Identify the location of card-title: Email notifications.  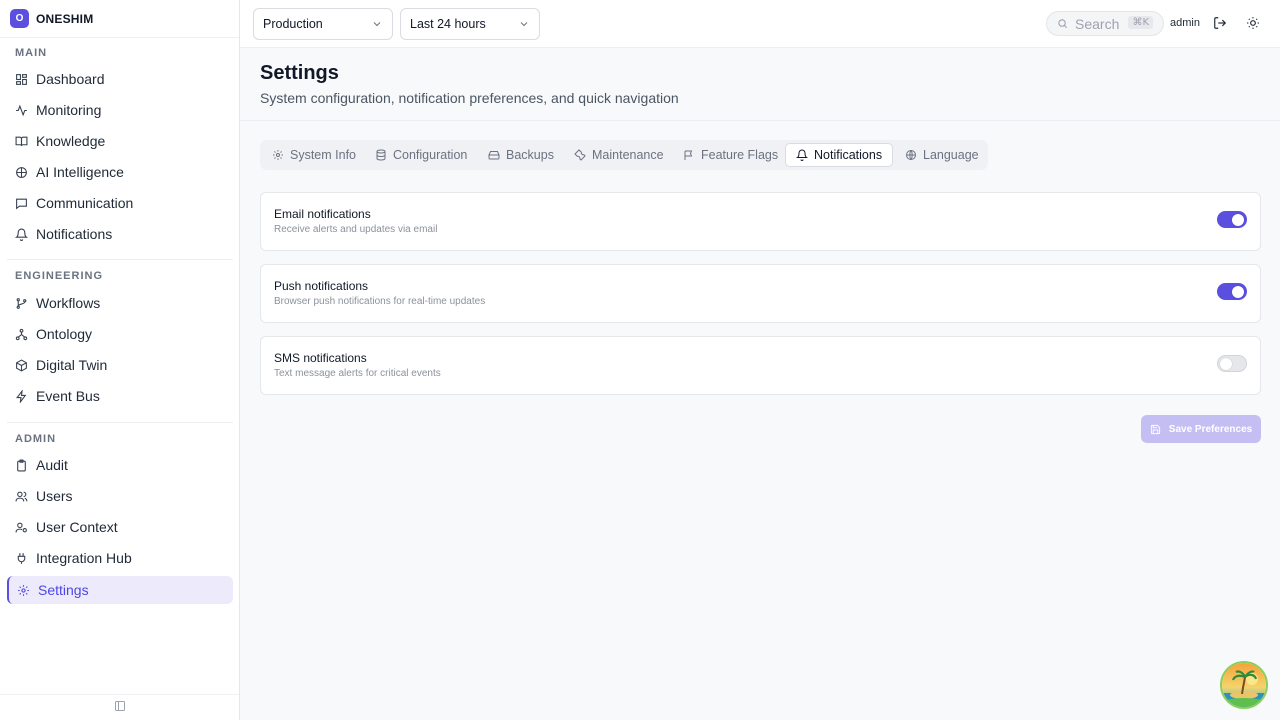
(322, 214).